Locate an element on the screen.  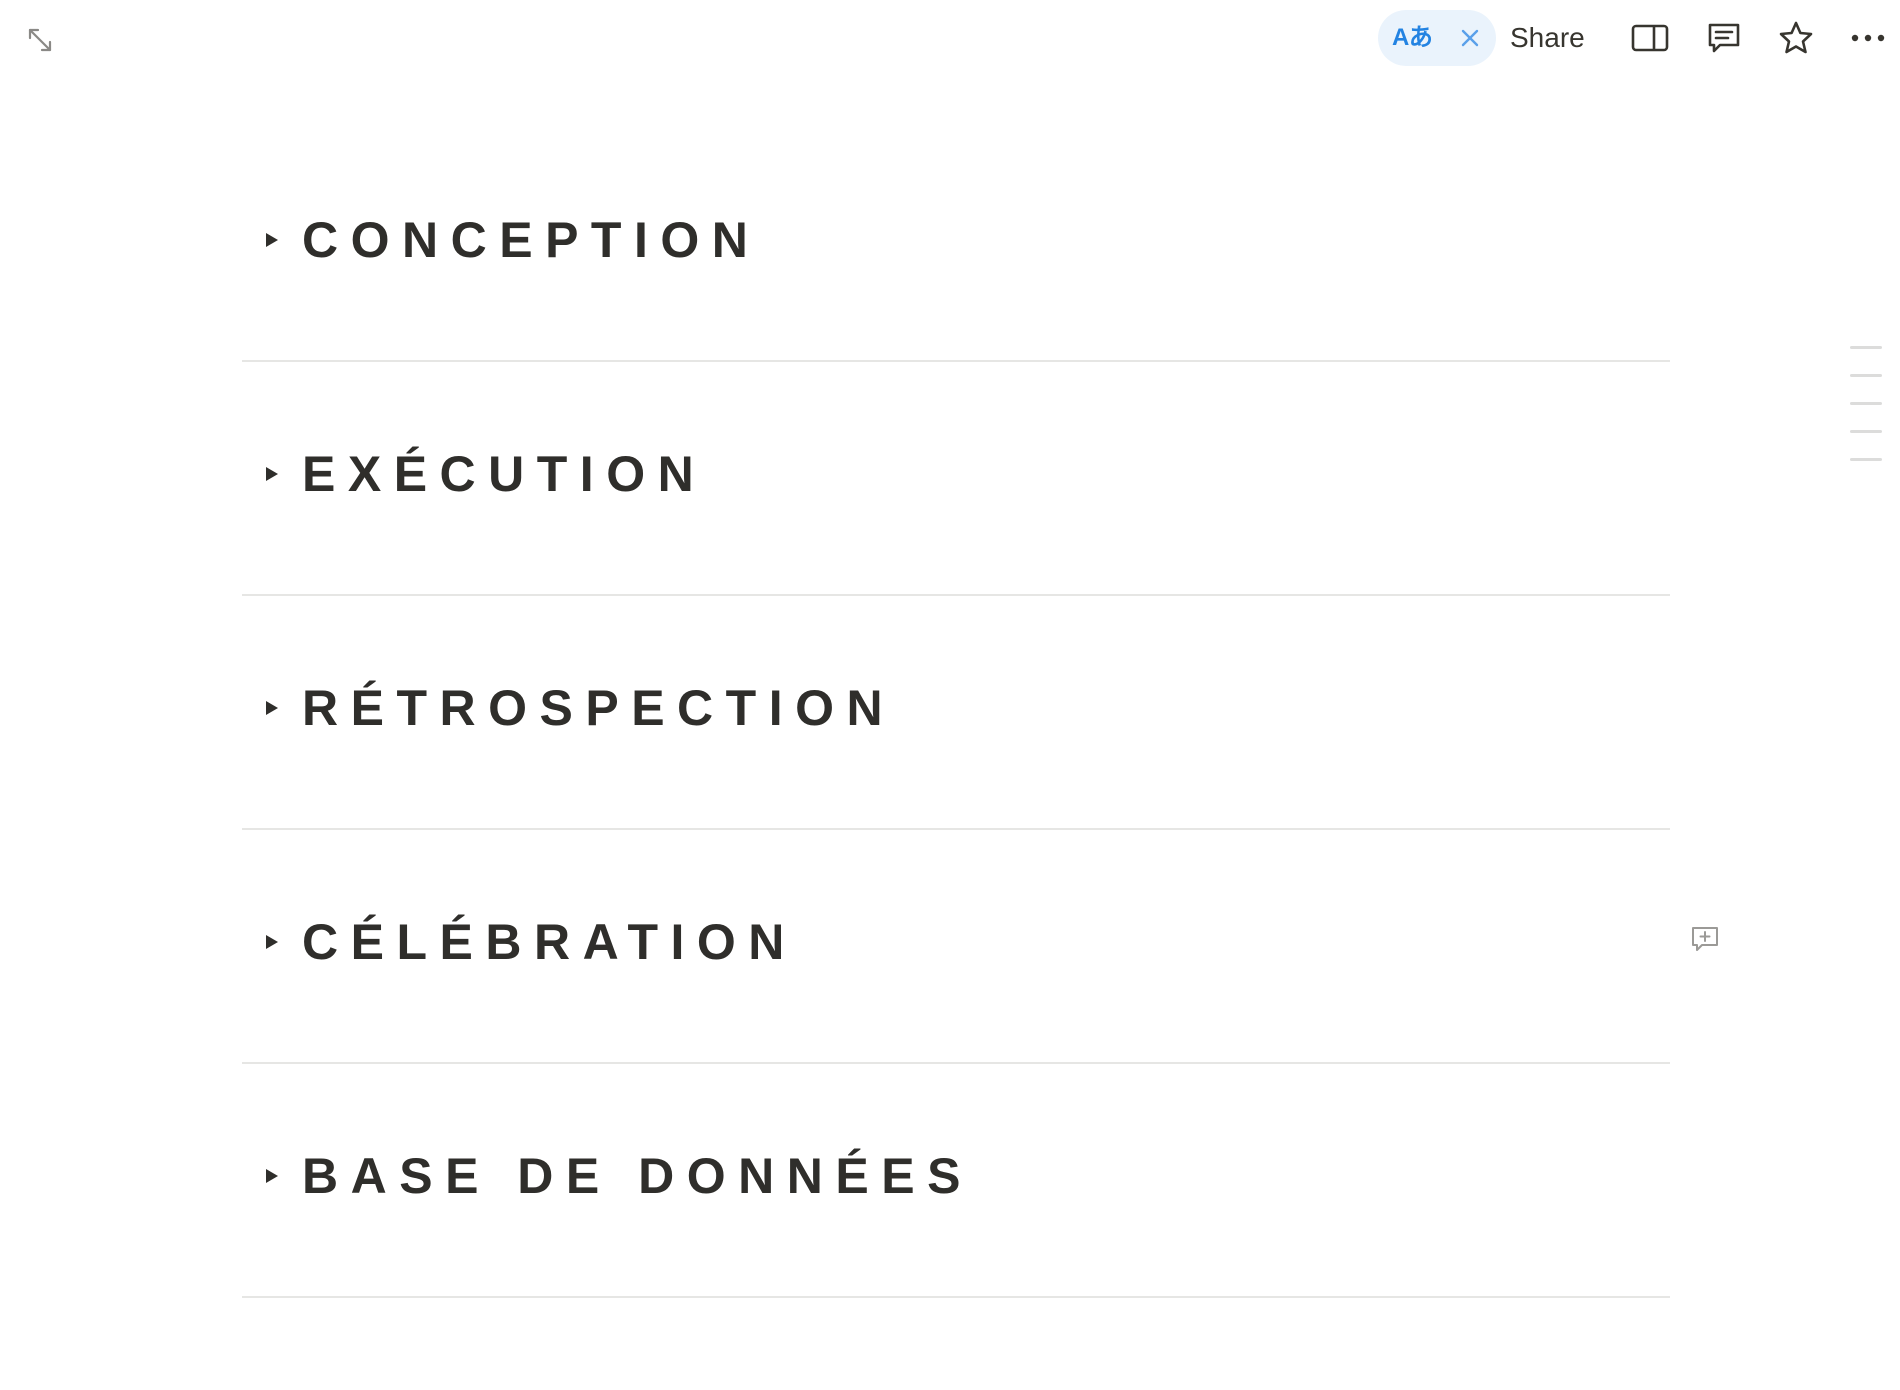
toggle-block: CONCEPTION is located at coordinates (956, 239).